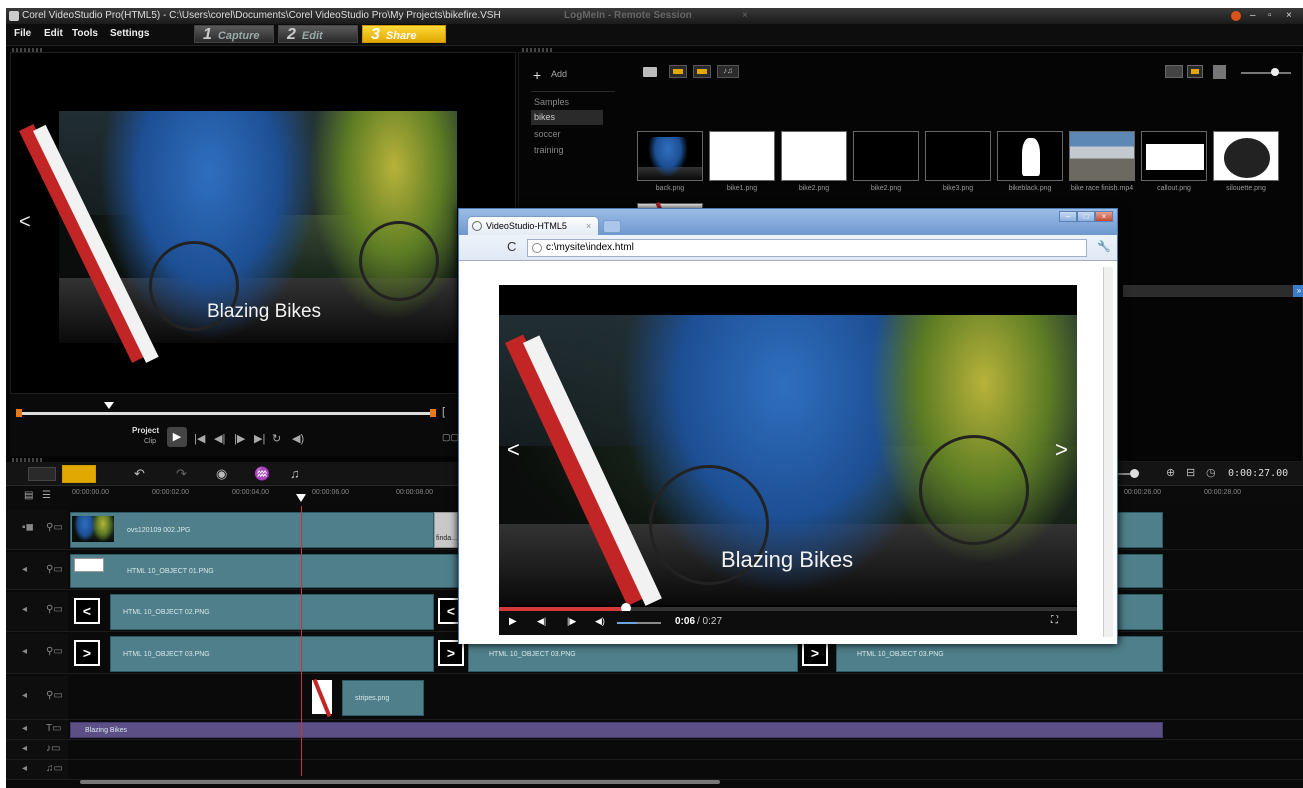 The image size is (1303, 788). Describe the element at coordinates (150, 441) in the screenshot. I see `clip-mode-label: Clip` at that location.